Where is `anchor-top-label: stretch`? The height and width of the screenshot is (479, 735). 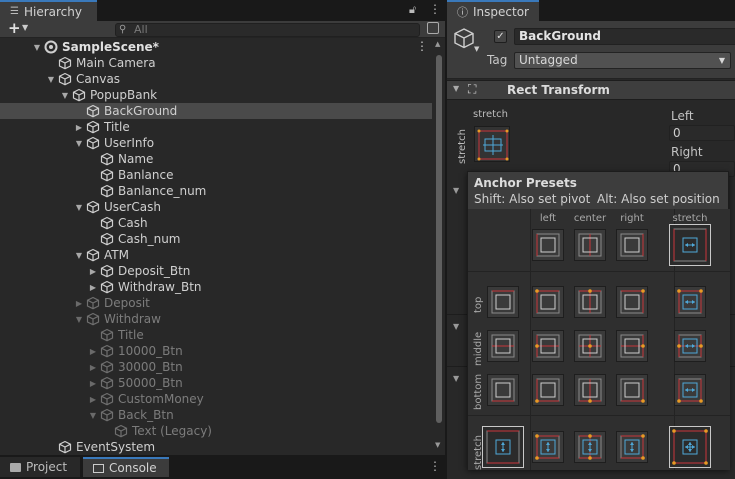 anchor-top-label: stretch is located at coordinates (490, 114).